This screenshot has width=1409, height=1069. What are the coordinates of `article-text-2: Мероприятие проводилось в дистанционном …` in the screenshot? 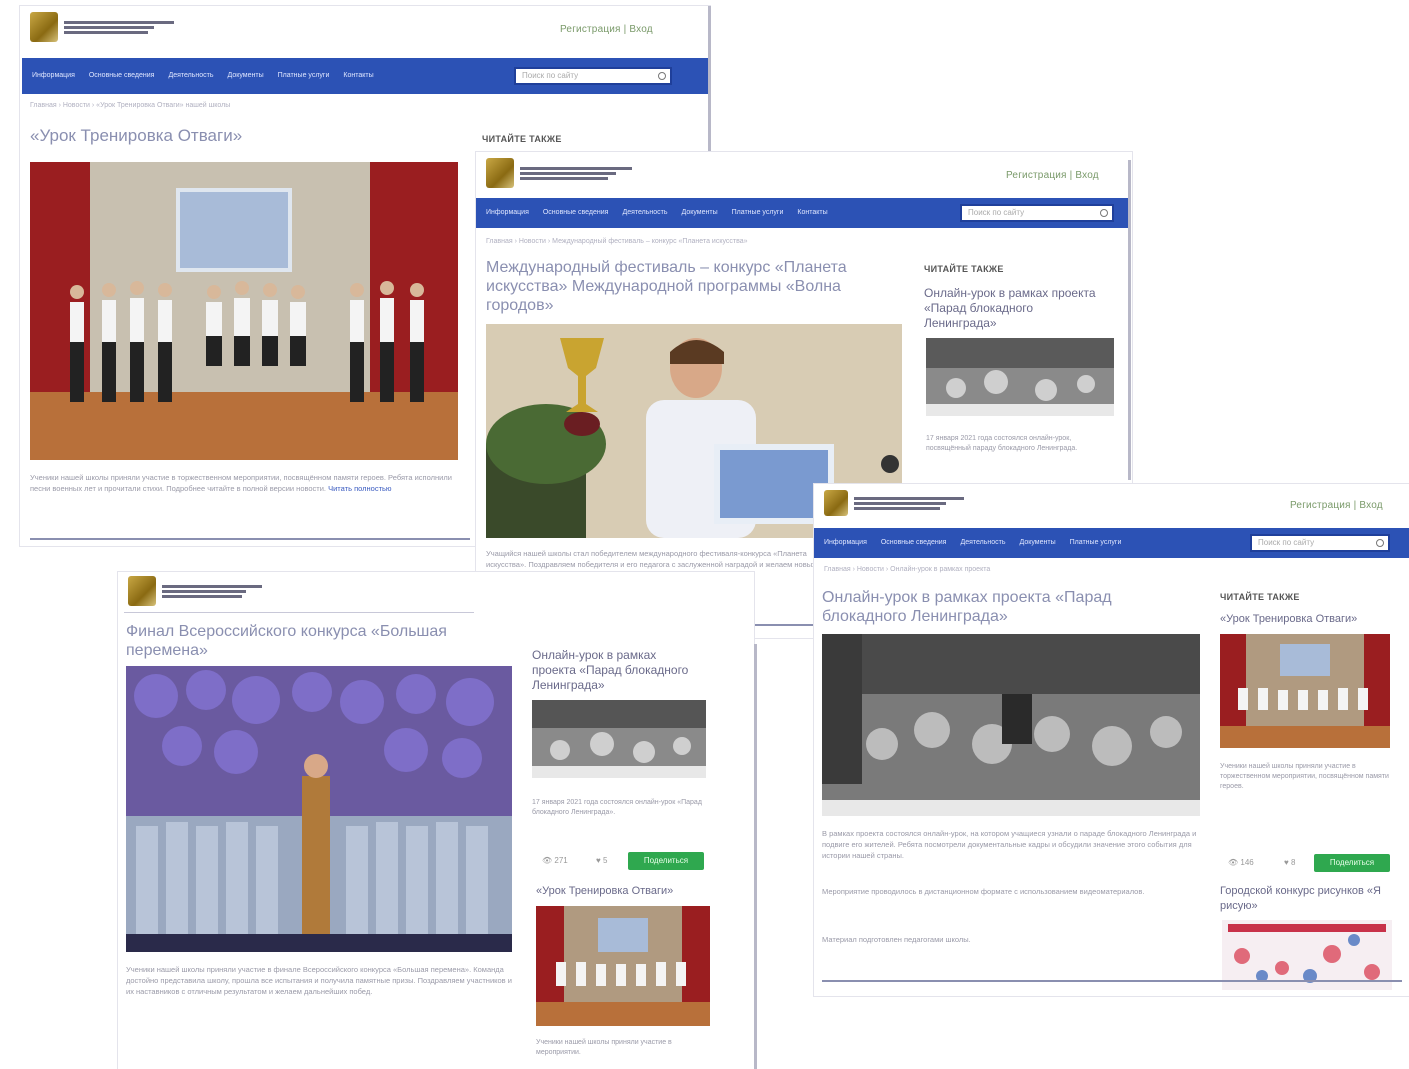 It's located at (983, 891).